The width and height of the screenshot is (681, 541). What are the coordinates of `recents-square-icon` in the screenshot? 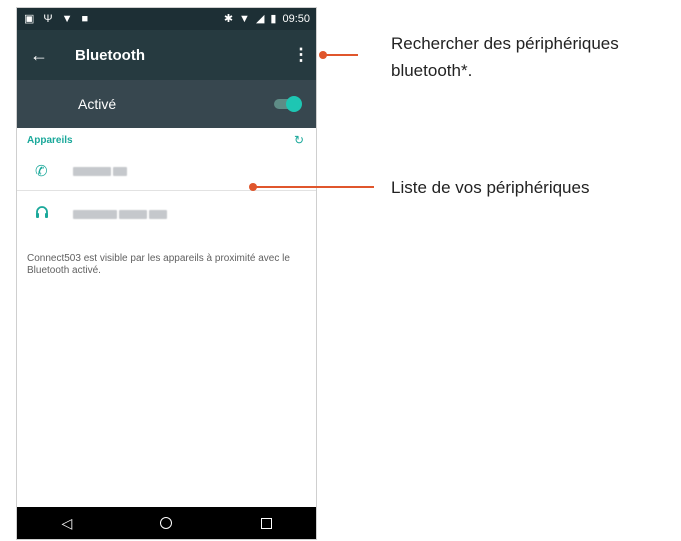 It's located at (266, 523).